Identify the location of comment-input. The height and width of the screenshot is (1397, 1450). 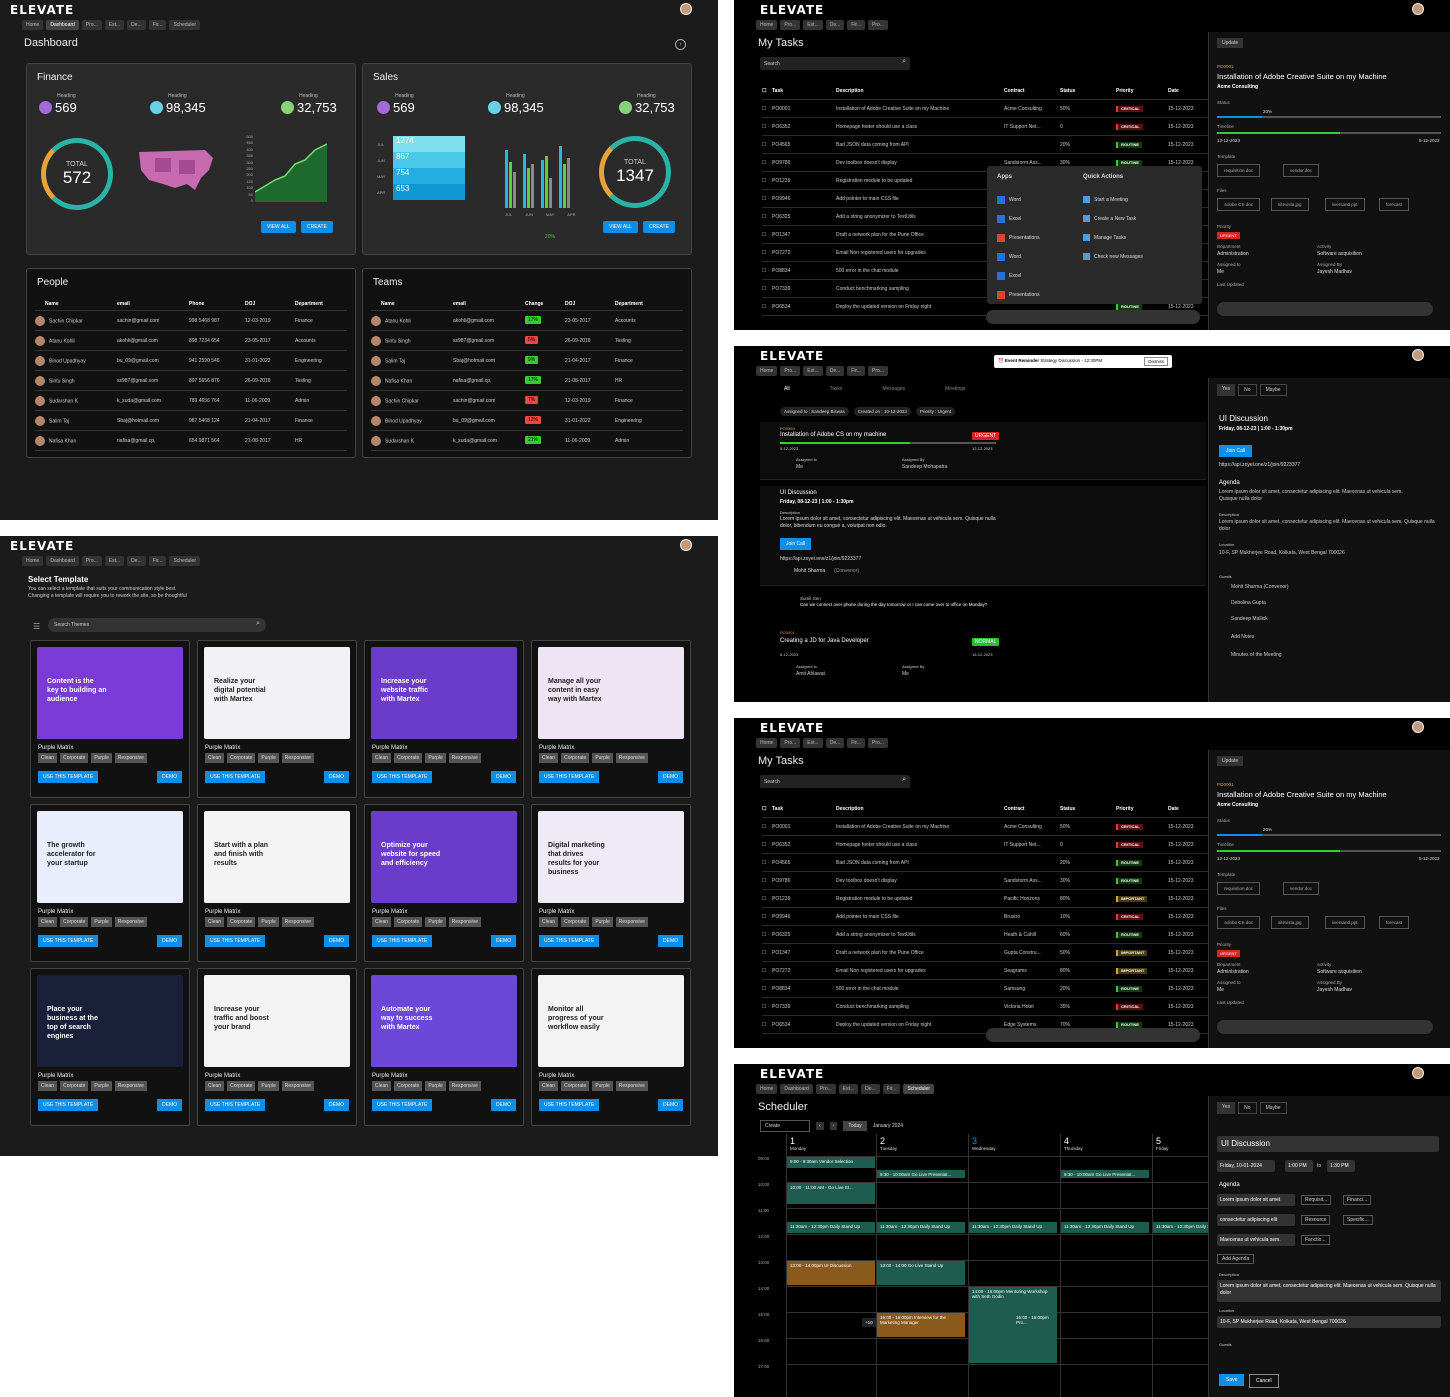
(1325, 309).